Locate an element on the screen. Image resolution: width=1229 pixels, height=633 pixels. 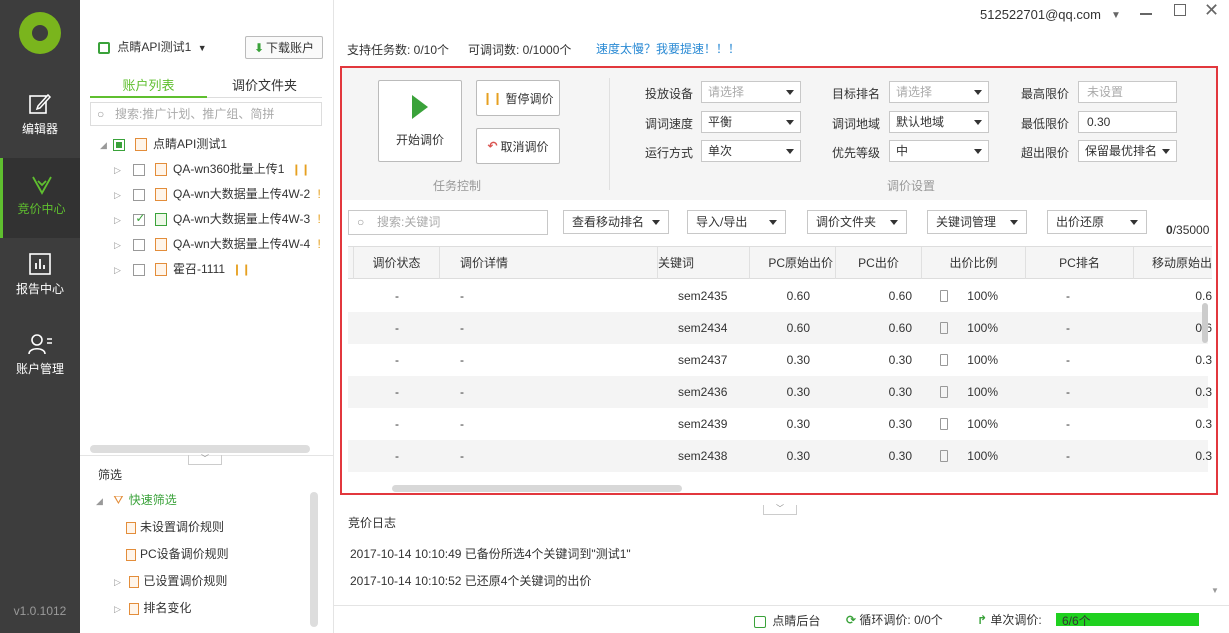
table-row: - - sem2435 0.60 0.60 100% - 0.6 is located at coordinates (780, 296).